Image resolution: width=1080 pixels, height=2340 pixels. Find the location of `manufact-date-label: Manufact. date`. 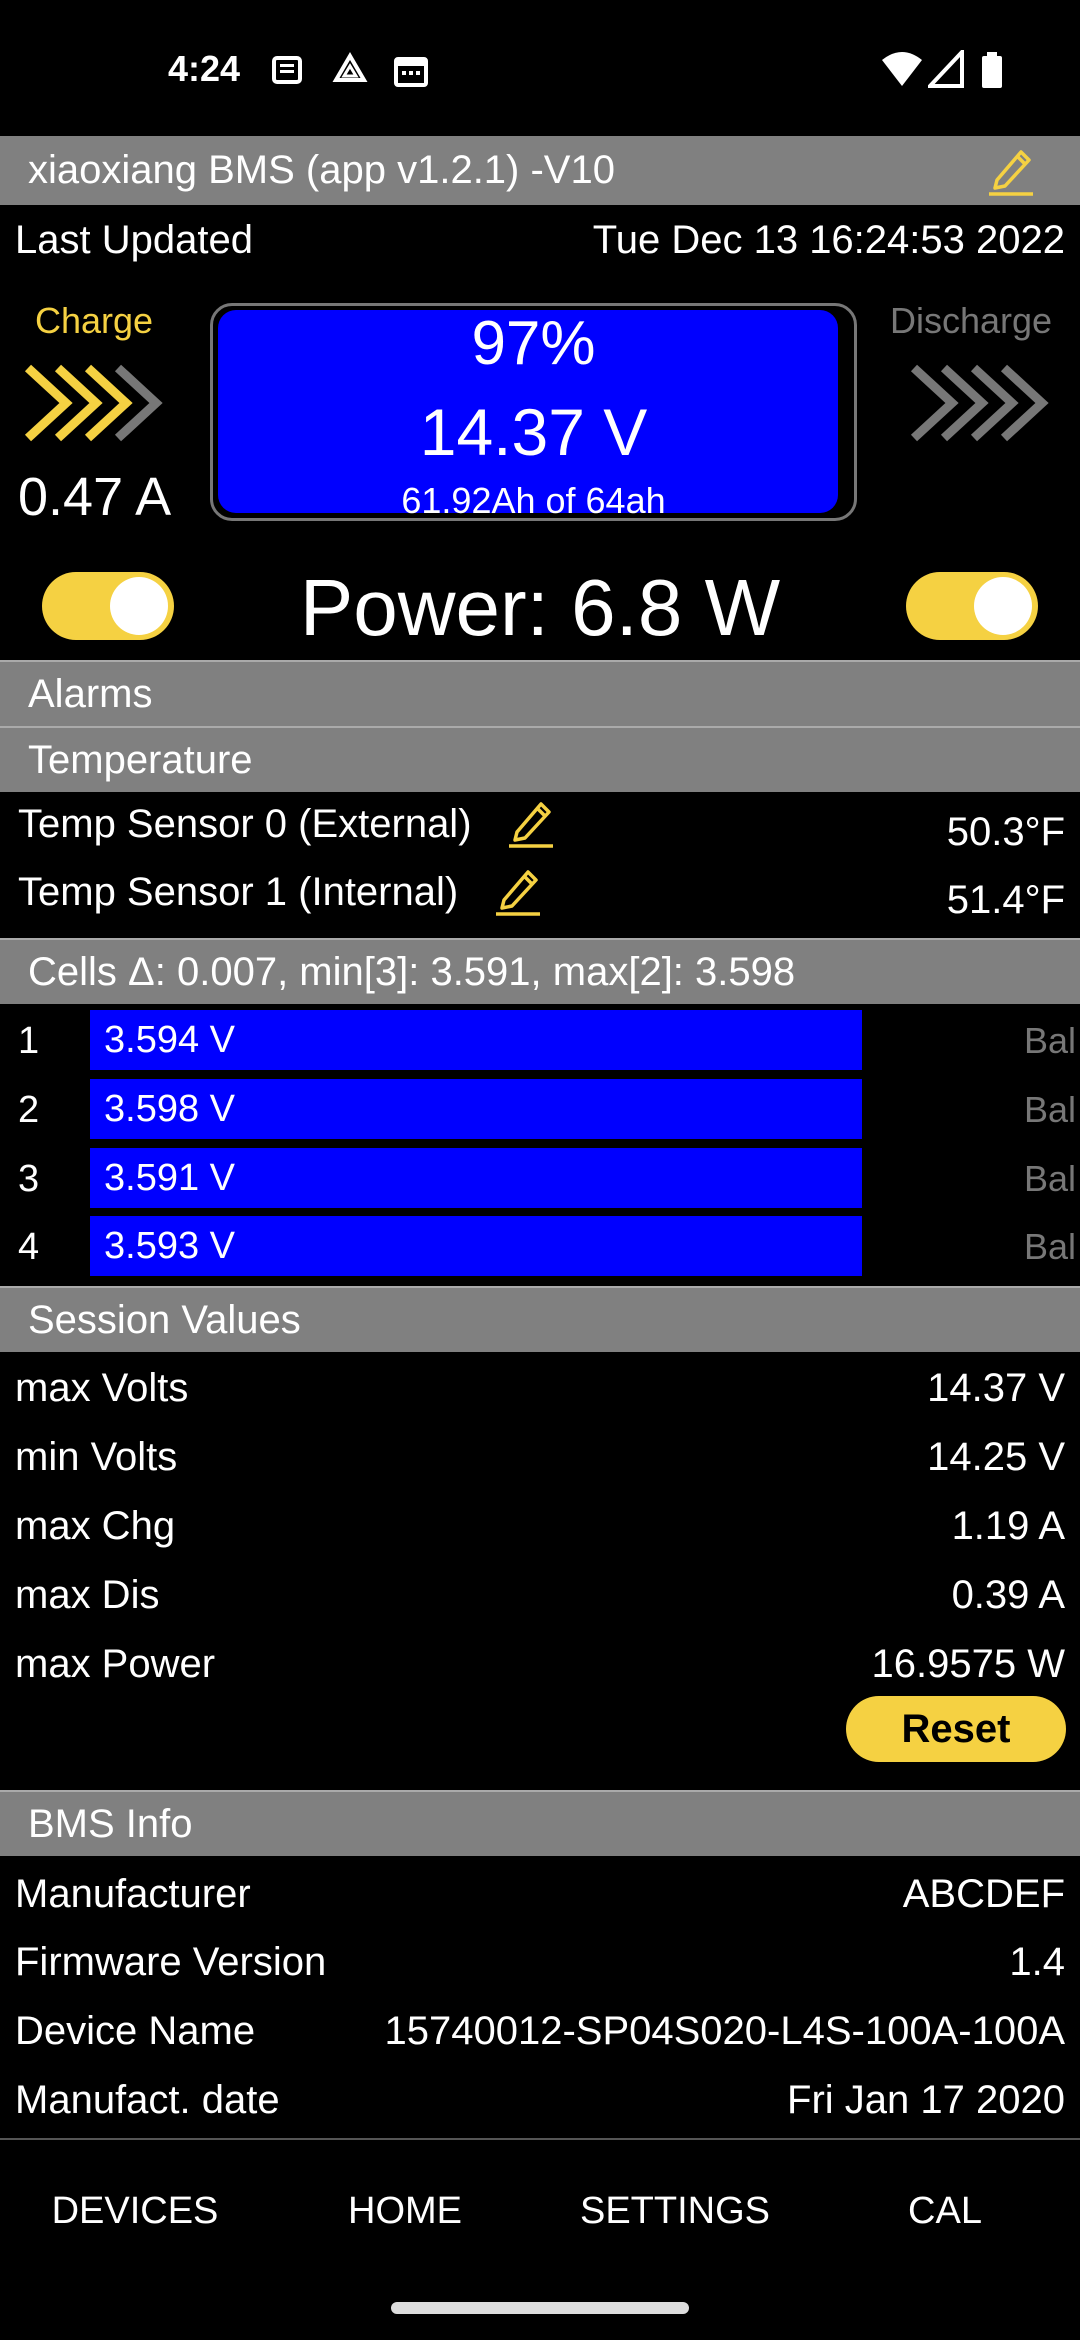

manufact-date-label: Manufact. date is located at coordinates (147, 2100).